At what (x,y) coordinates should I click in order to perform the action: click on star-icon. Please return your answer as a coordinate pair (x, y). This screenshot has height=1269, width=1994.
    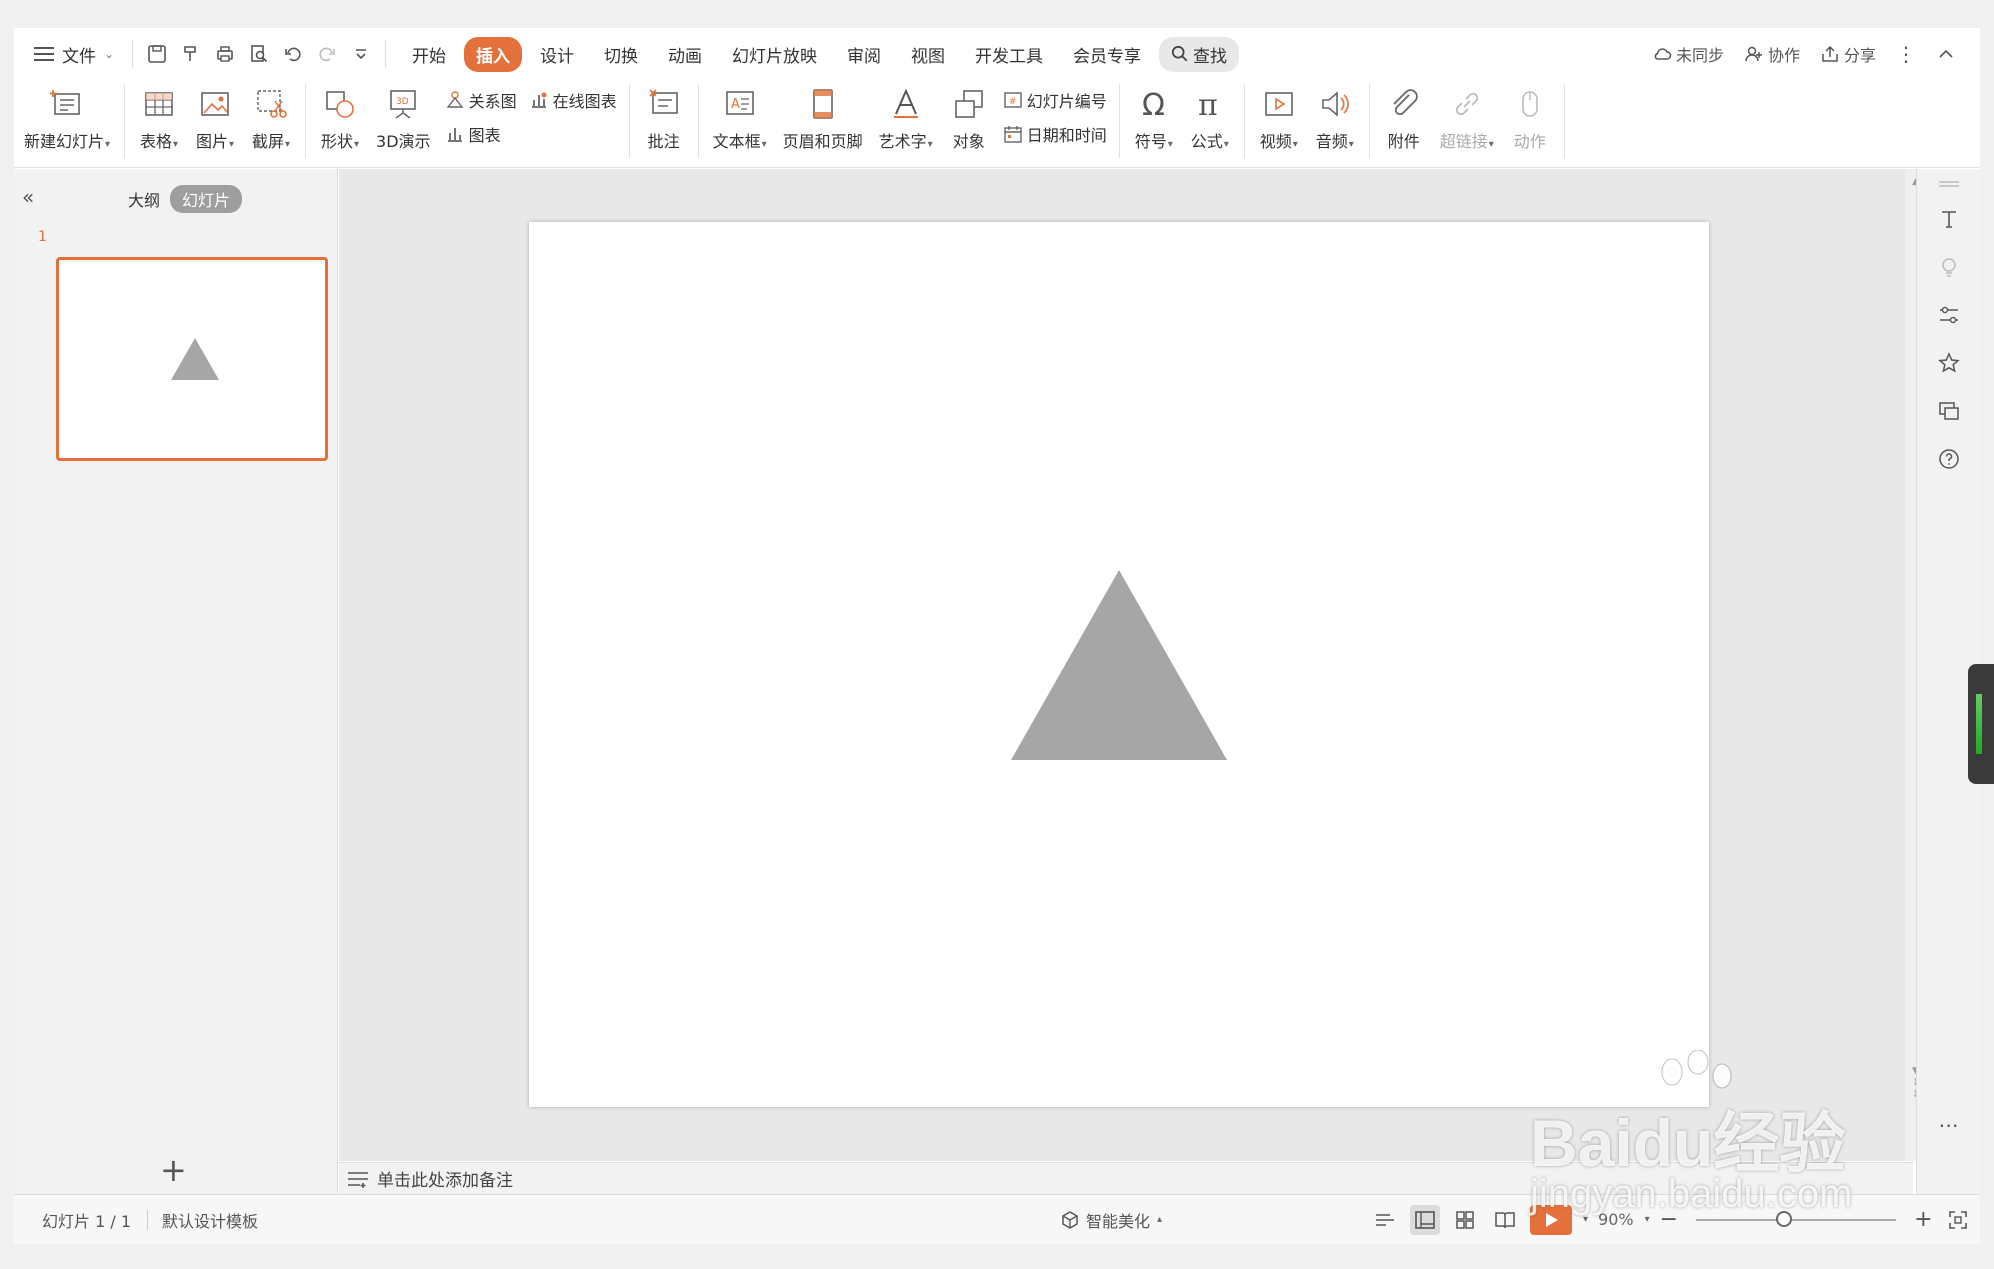
    Looking at the image, I should click on (1949, 363).